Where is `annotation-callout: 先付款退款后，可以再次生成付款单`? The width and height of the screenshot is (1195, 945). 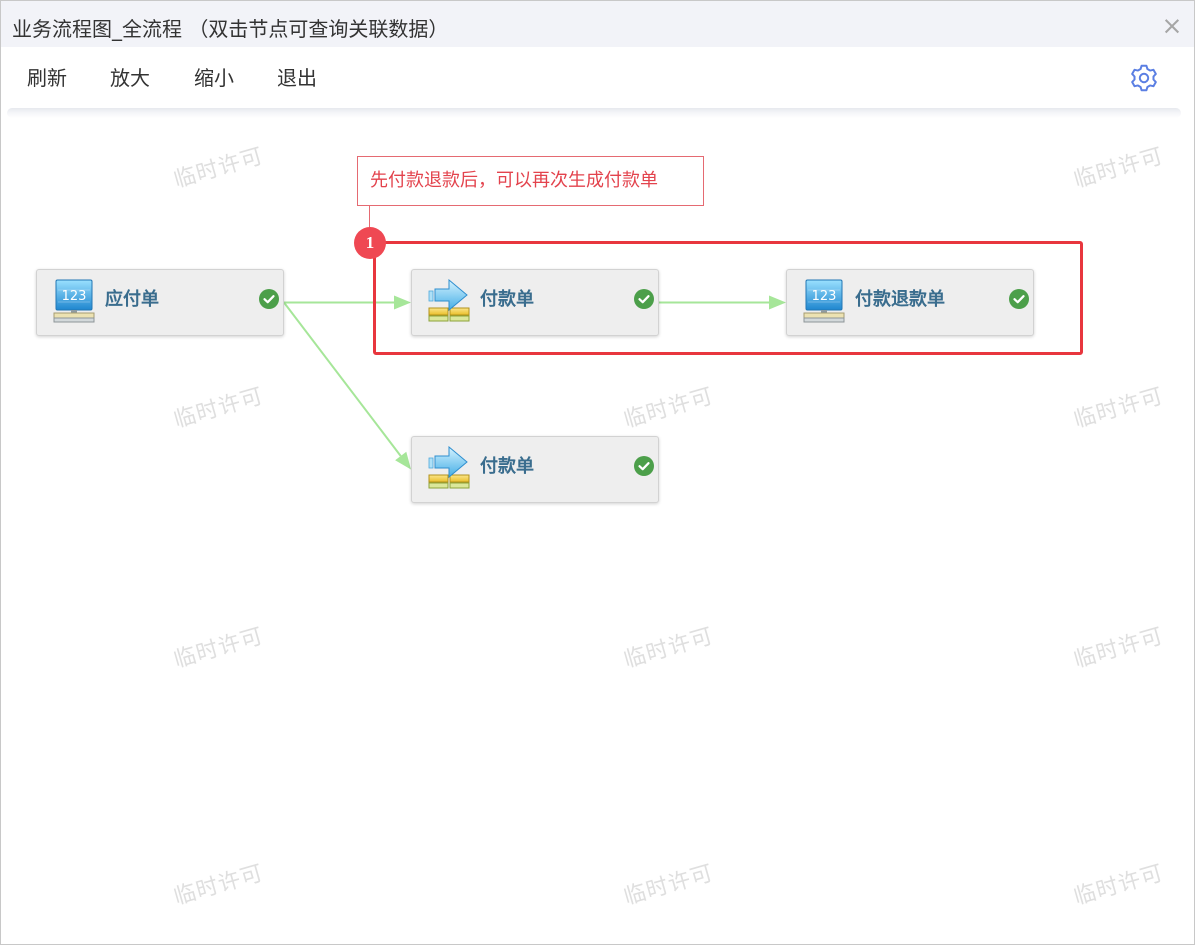
annotation-callout: 先付款退款后，可以再次生成付款单 is located at coordinates (530, 181).